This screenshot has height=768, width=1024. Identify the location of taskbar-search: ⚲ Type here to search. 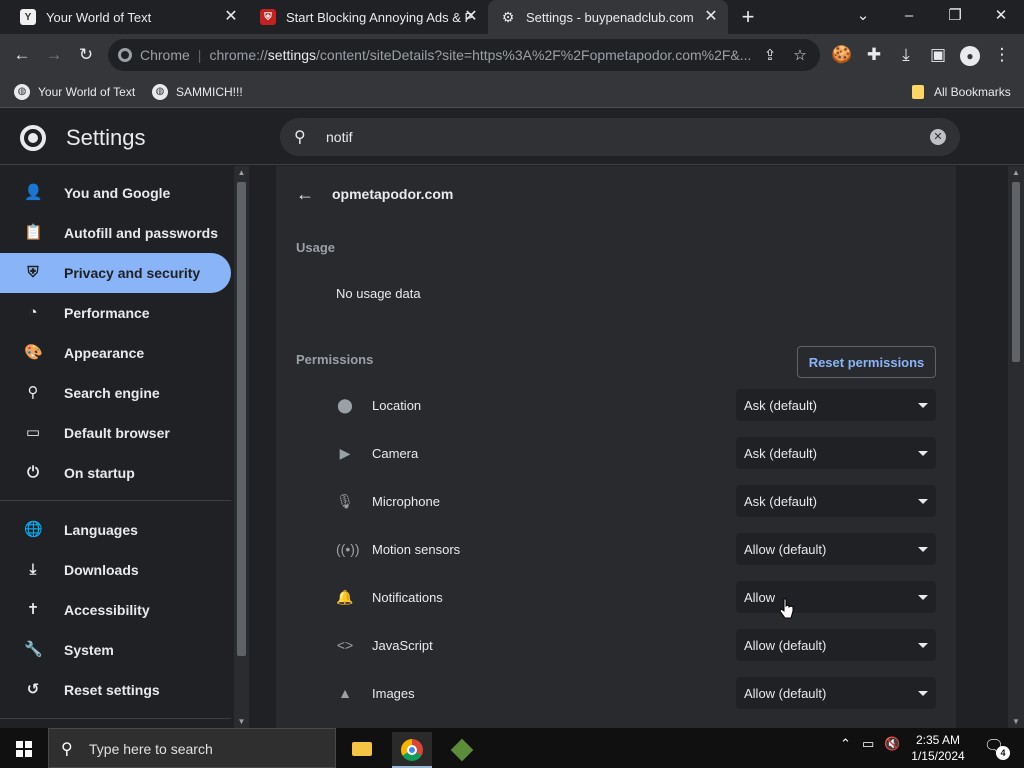
(192, 748).